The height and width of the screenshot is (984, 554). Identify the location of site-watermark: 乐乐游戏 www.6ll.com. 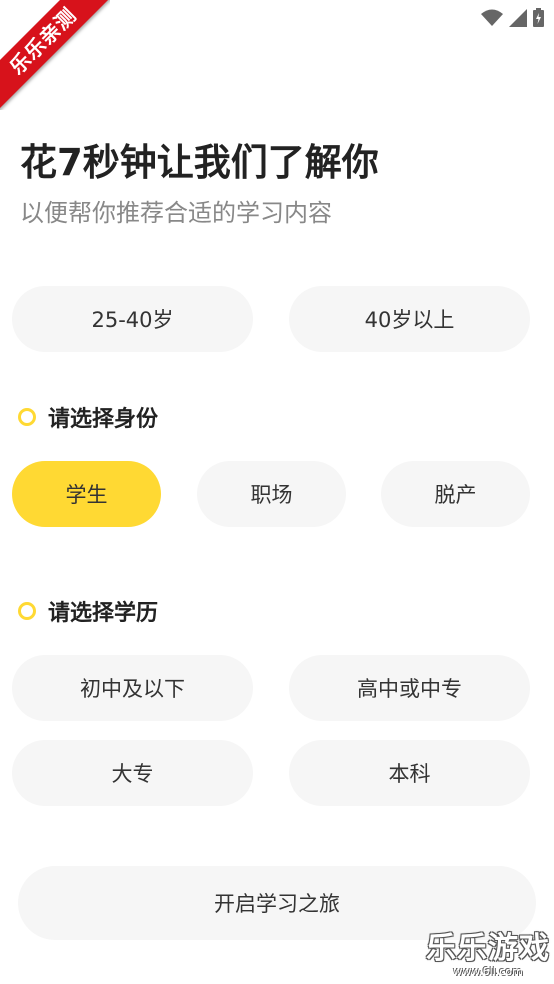
(488, 950).